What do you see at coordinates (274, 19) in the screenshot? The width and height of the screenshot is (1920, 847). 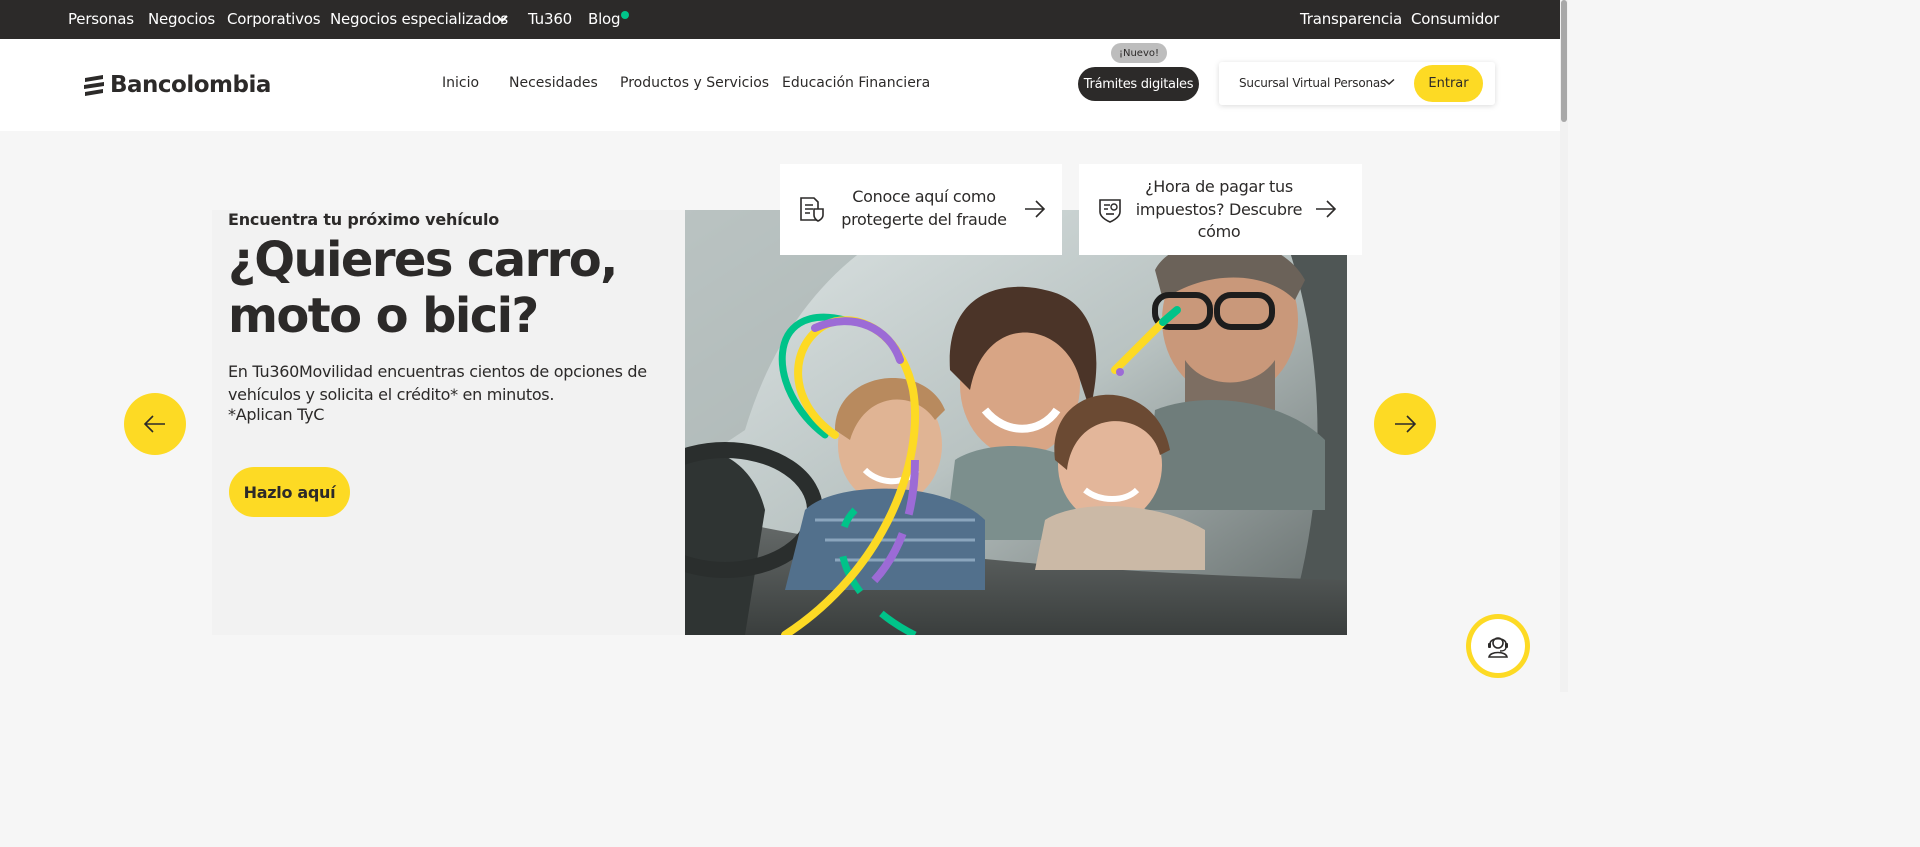 I see `topbar-link-corporativos: Corporativos` at bounding box center [274, 19].